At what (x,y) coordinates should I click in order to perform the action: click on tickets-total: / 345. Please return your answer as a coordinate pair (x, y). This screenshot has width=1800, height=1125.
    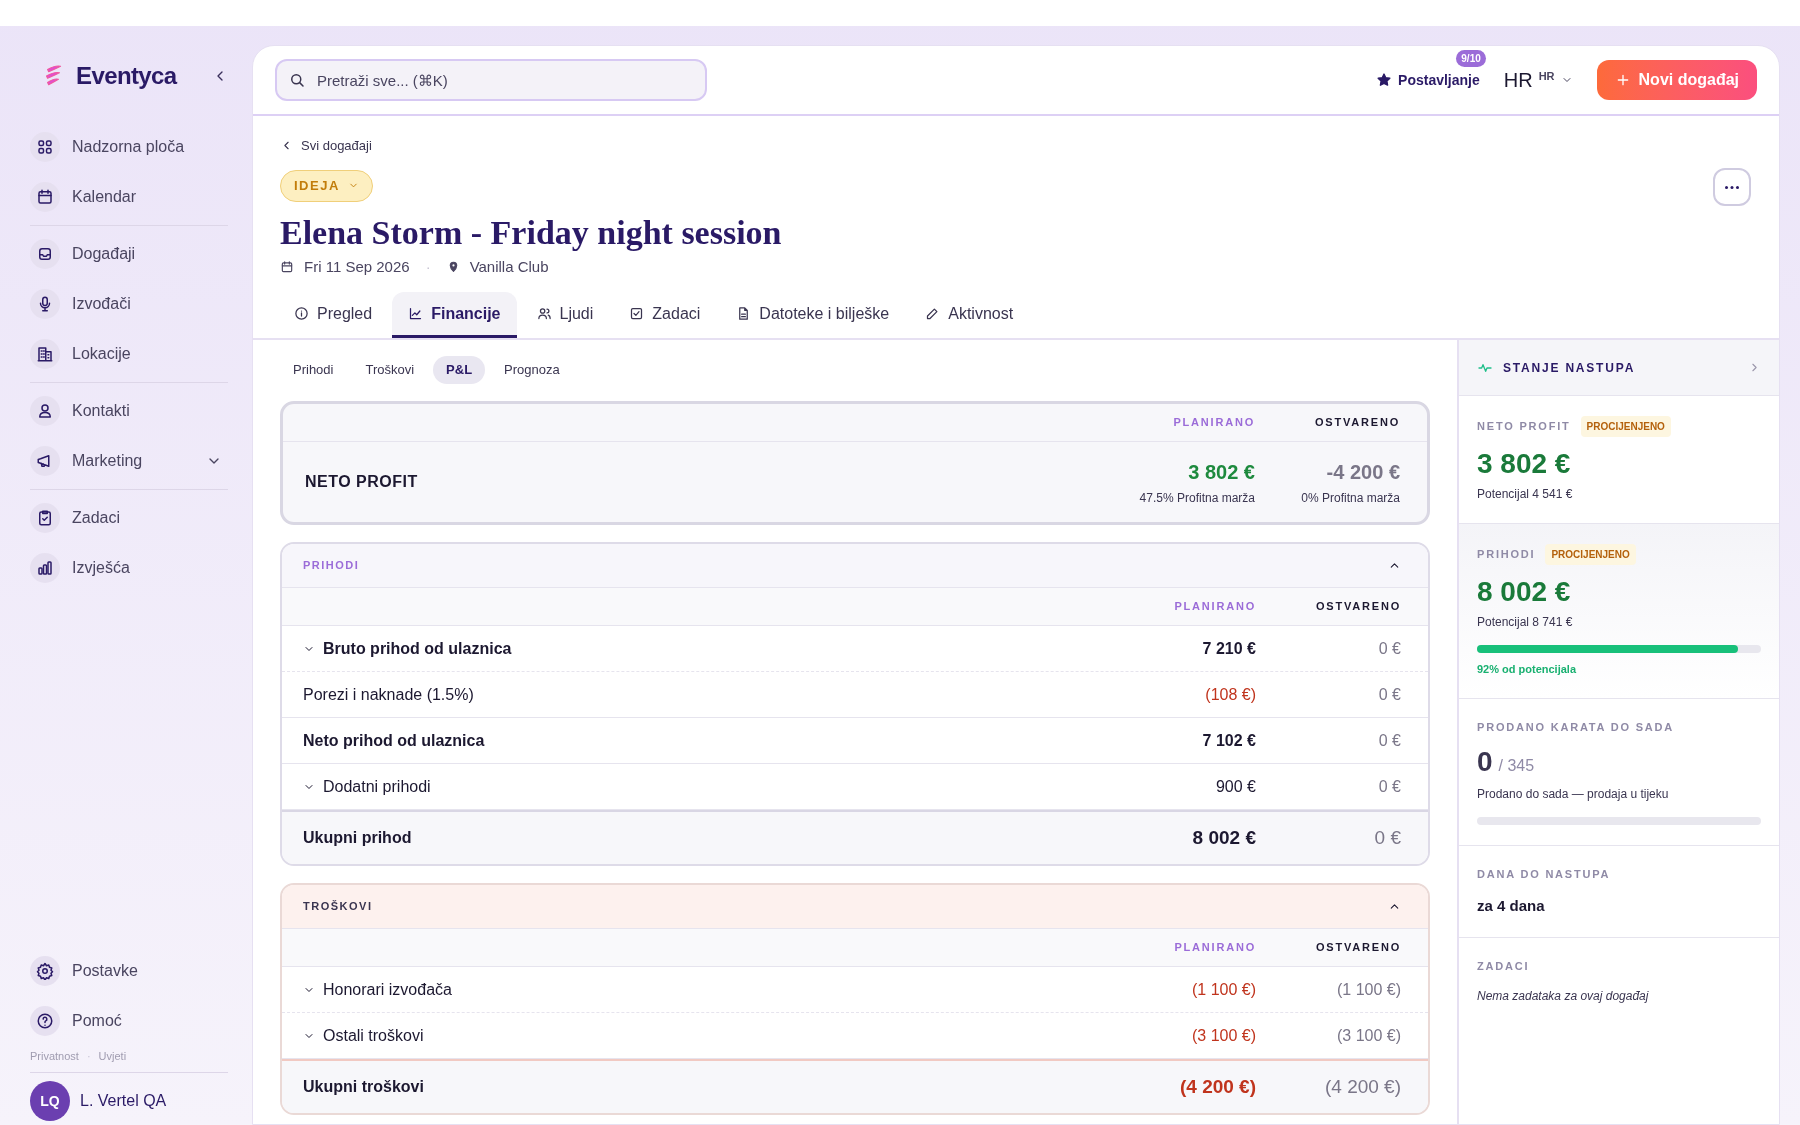
    Looking at the image, I should click on (1516, 766).